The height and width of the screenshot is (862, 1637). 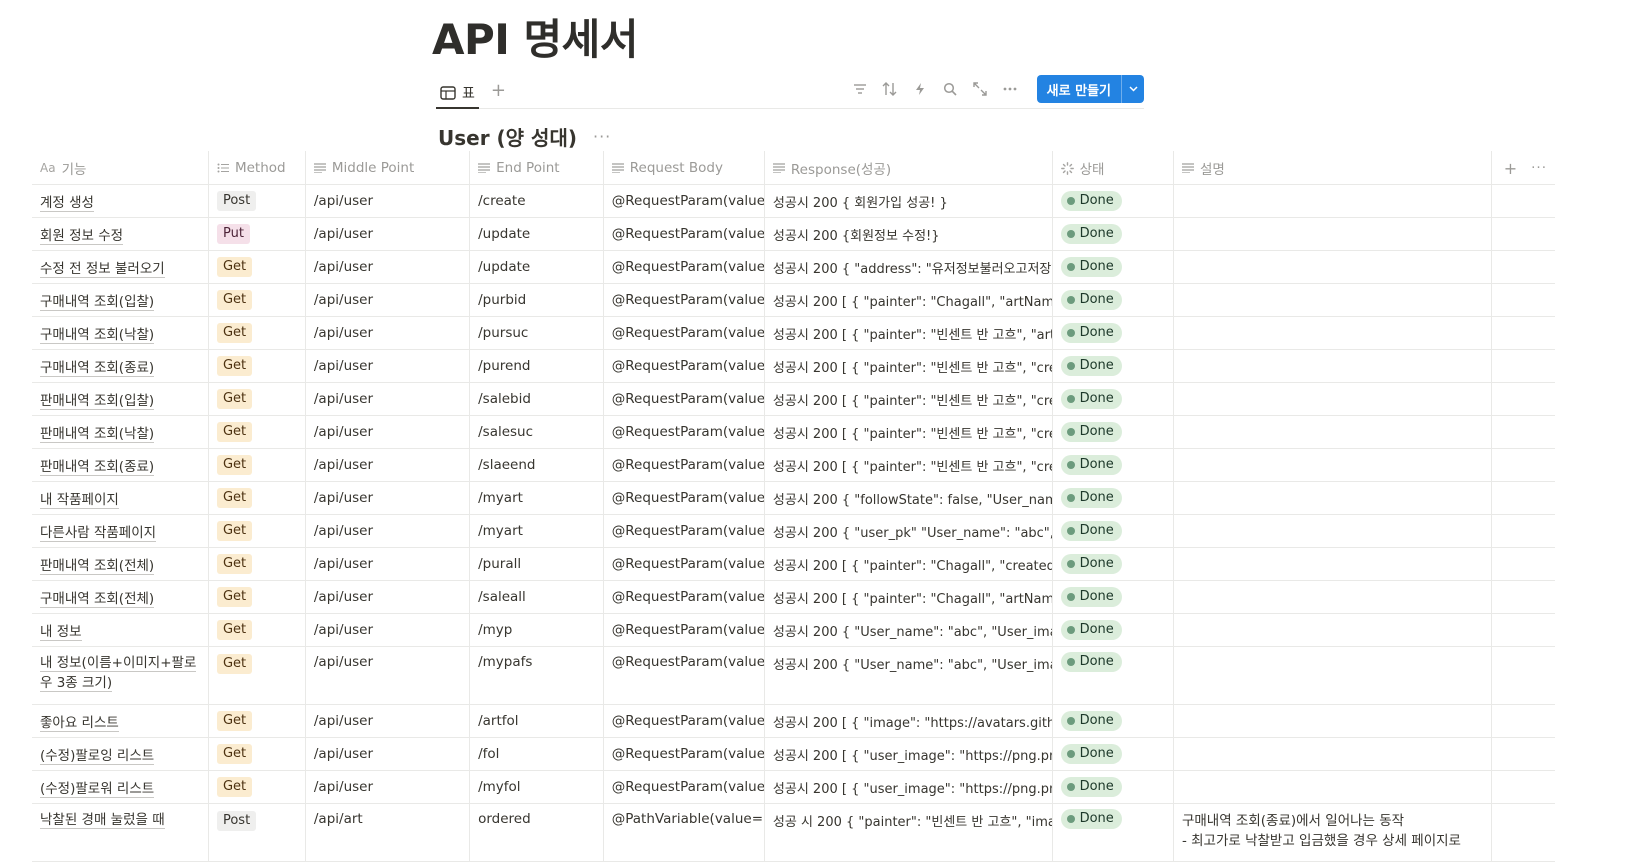 I want to click on cell-name: 좋아요 리스트, so click(x=120, y=721).